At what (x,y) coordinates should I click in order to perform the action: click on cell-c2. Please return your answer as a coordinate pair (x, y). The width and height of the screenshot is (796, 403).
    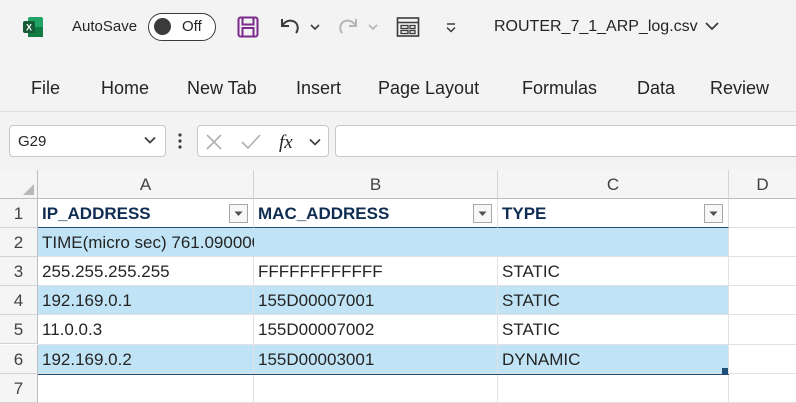
    Looking at the image, I should click on (613, 242).